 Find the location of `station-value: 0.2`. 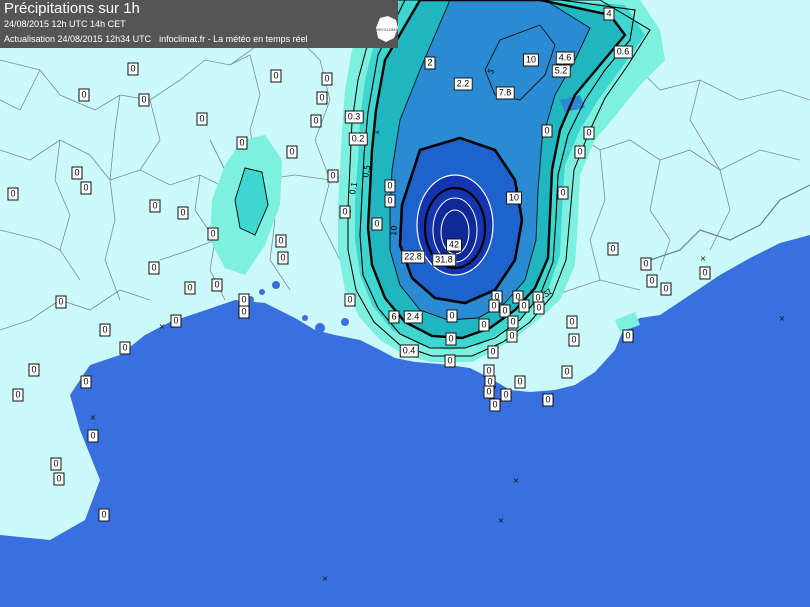

station-value: 0.2 is located at coordinates (358, 139).